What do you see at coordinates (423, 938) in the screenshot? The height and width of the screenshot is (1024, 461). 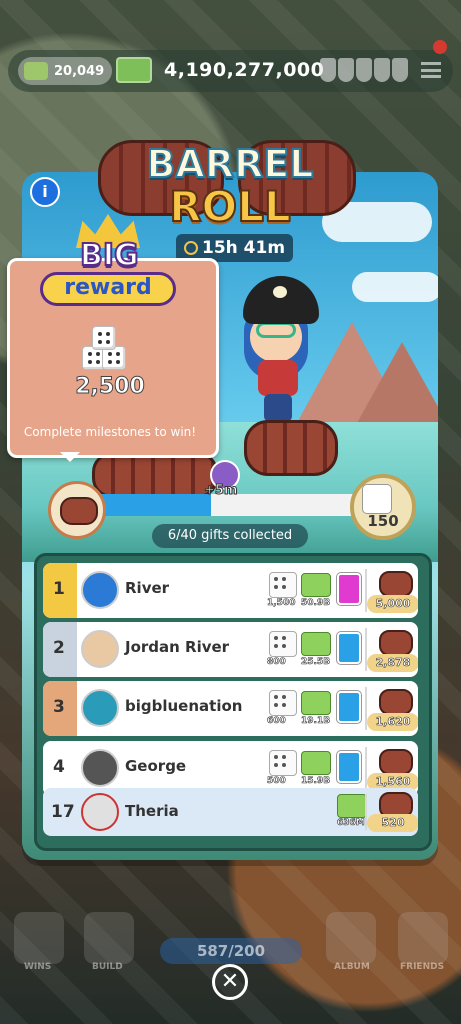 I see `friends-button` at bounding box center [423, 938].